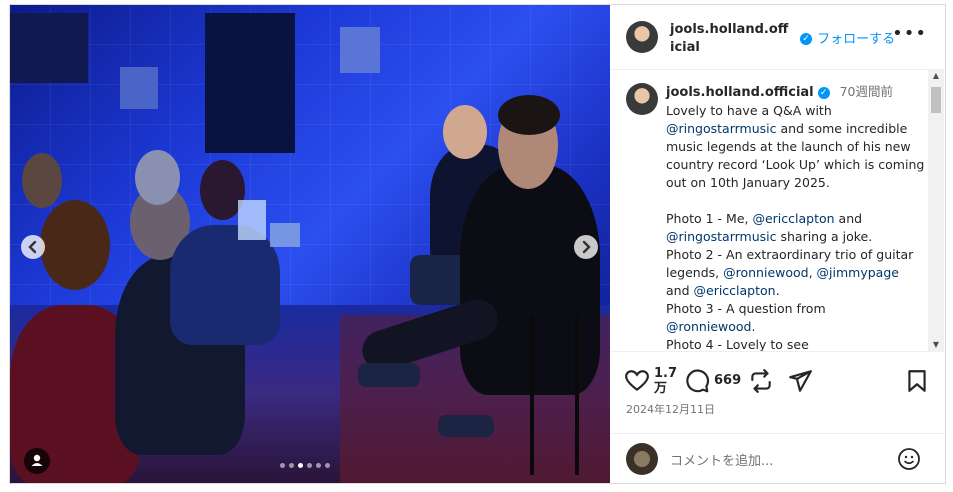 The image size is (953, 492). Describe the element at coordinates (305, 465) in the screenshot. I see `carousel-indicator` at that location.